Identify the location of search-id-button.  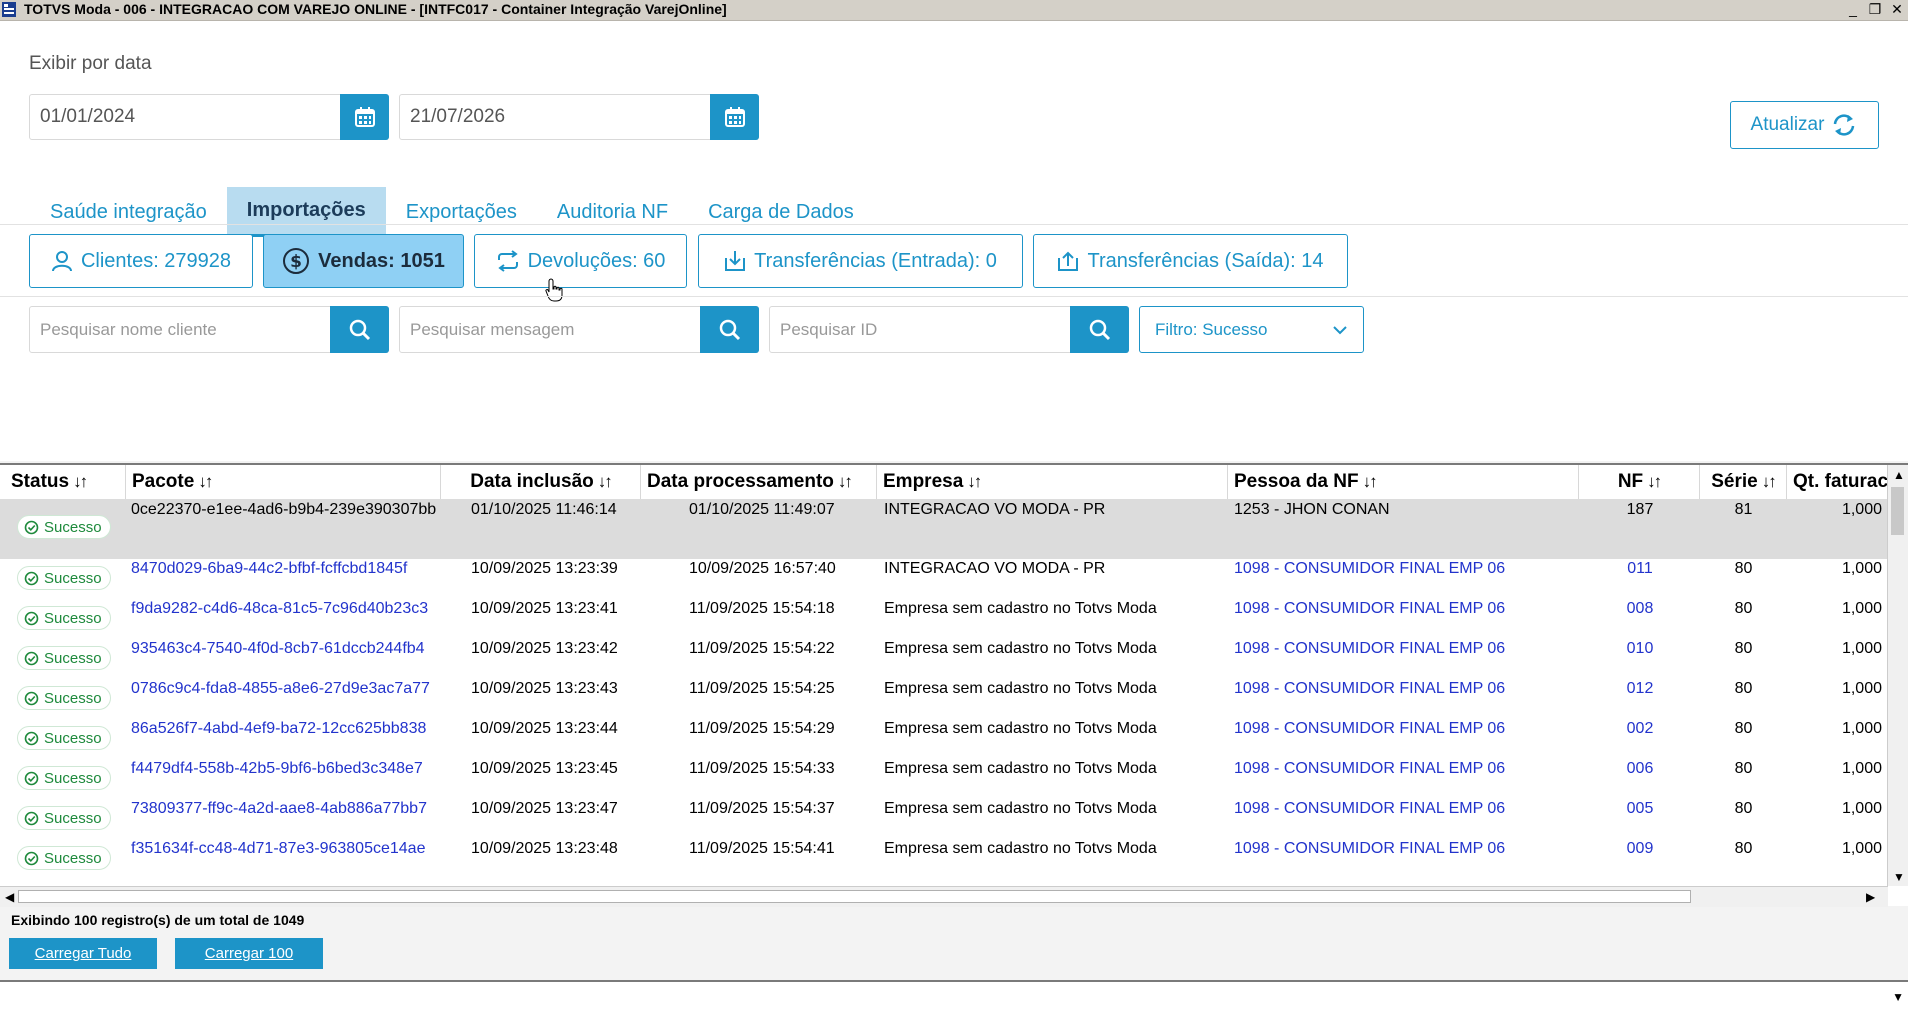
(1099, 329).